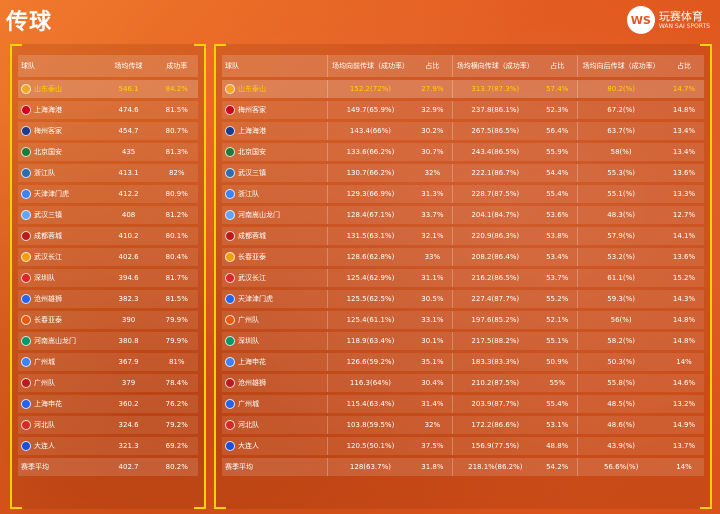  I want to click on value-cell: 321.3, so click(128, 446).